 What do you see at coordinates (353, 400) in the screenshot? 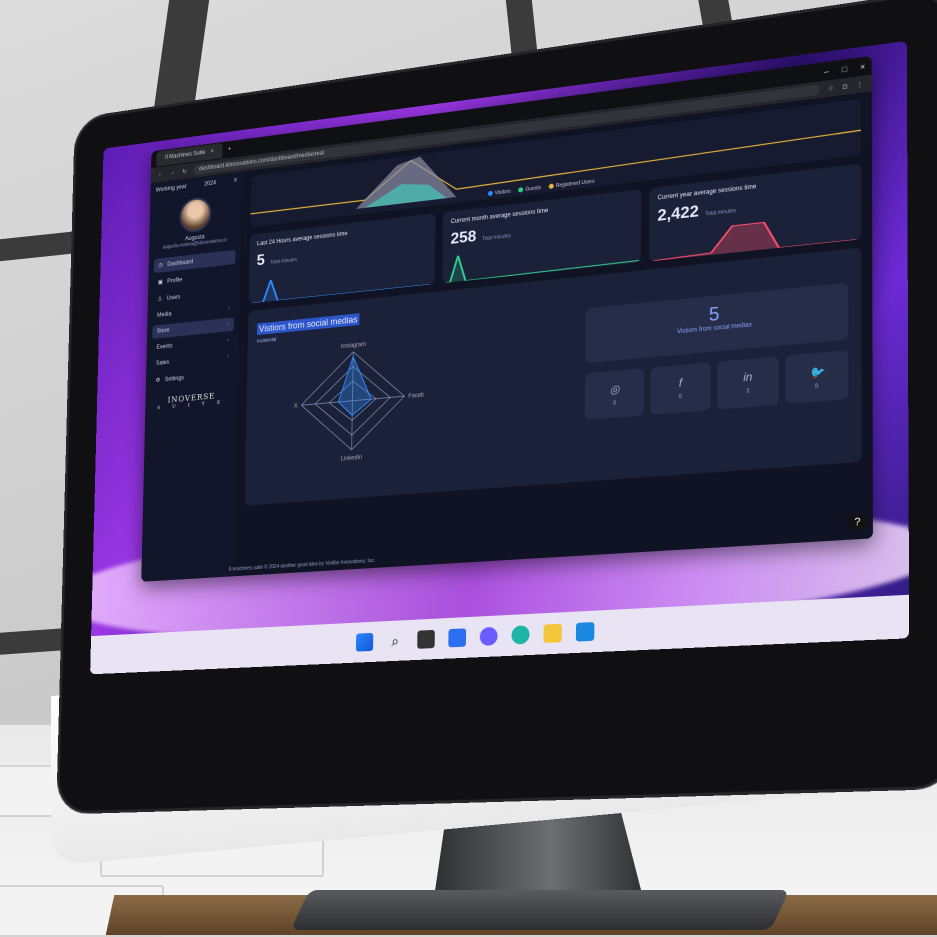
I see `social-radar-chart: Instagram Facebook LinkedIn X` at bounding box center [353, 400].